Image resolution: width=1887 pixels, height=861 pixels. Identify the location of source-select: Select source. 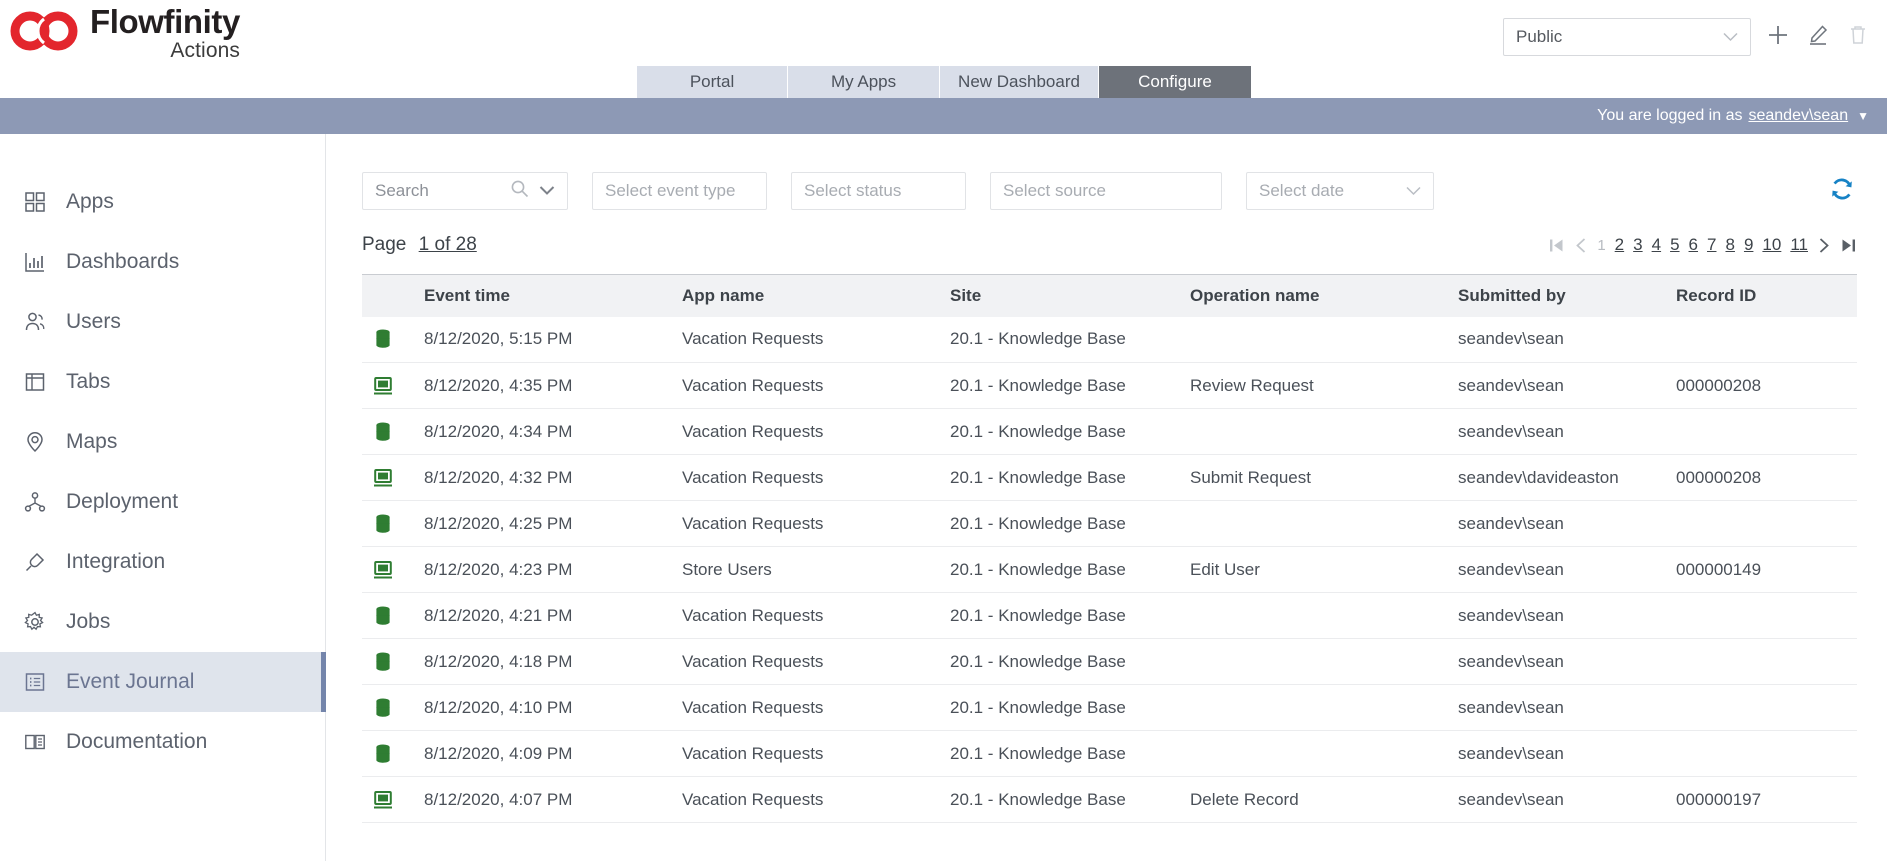
(1106, 191).